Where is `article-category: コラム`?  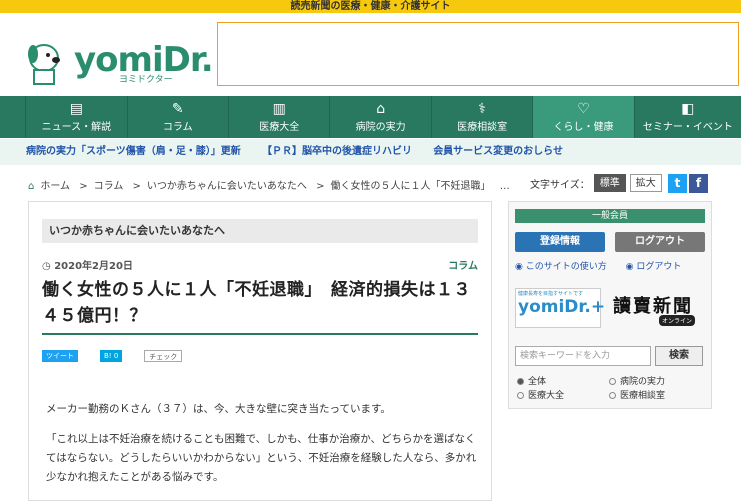 article-category: コラム is located at coordinates (463, 264).